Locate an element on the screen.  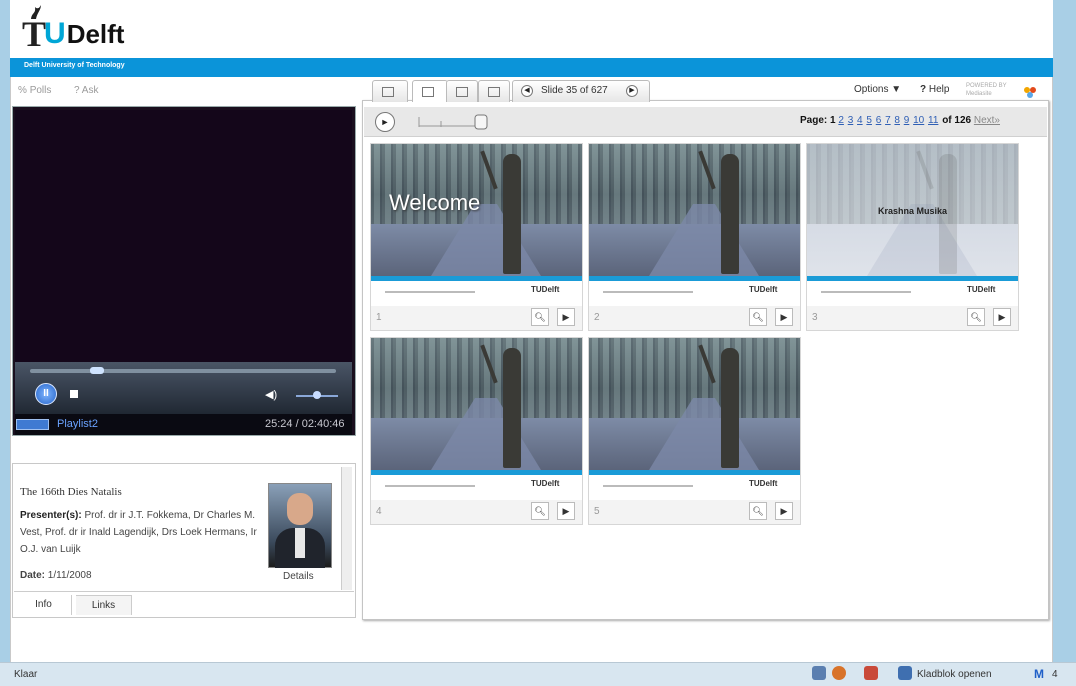
current-page: 1 is located at coordinates (833, 120).